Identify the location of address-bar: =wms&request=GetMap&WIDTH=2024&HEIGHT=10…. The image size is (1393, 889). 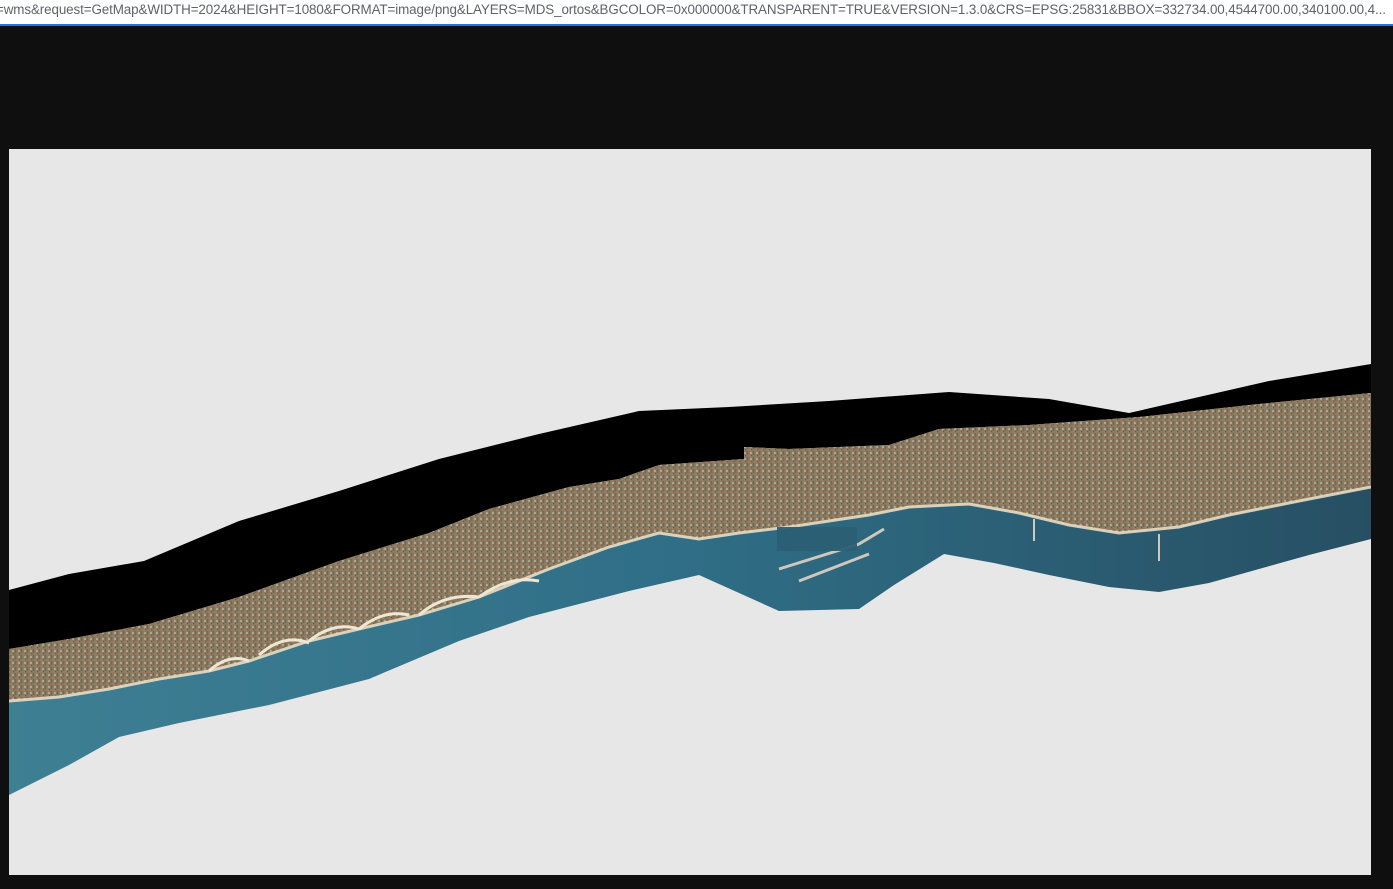
(696, 13).